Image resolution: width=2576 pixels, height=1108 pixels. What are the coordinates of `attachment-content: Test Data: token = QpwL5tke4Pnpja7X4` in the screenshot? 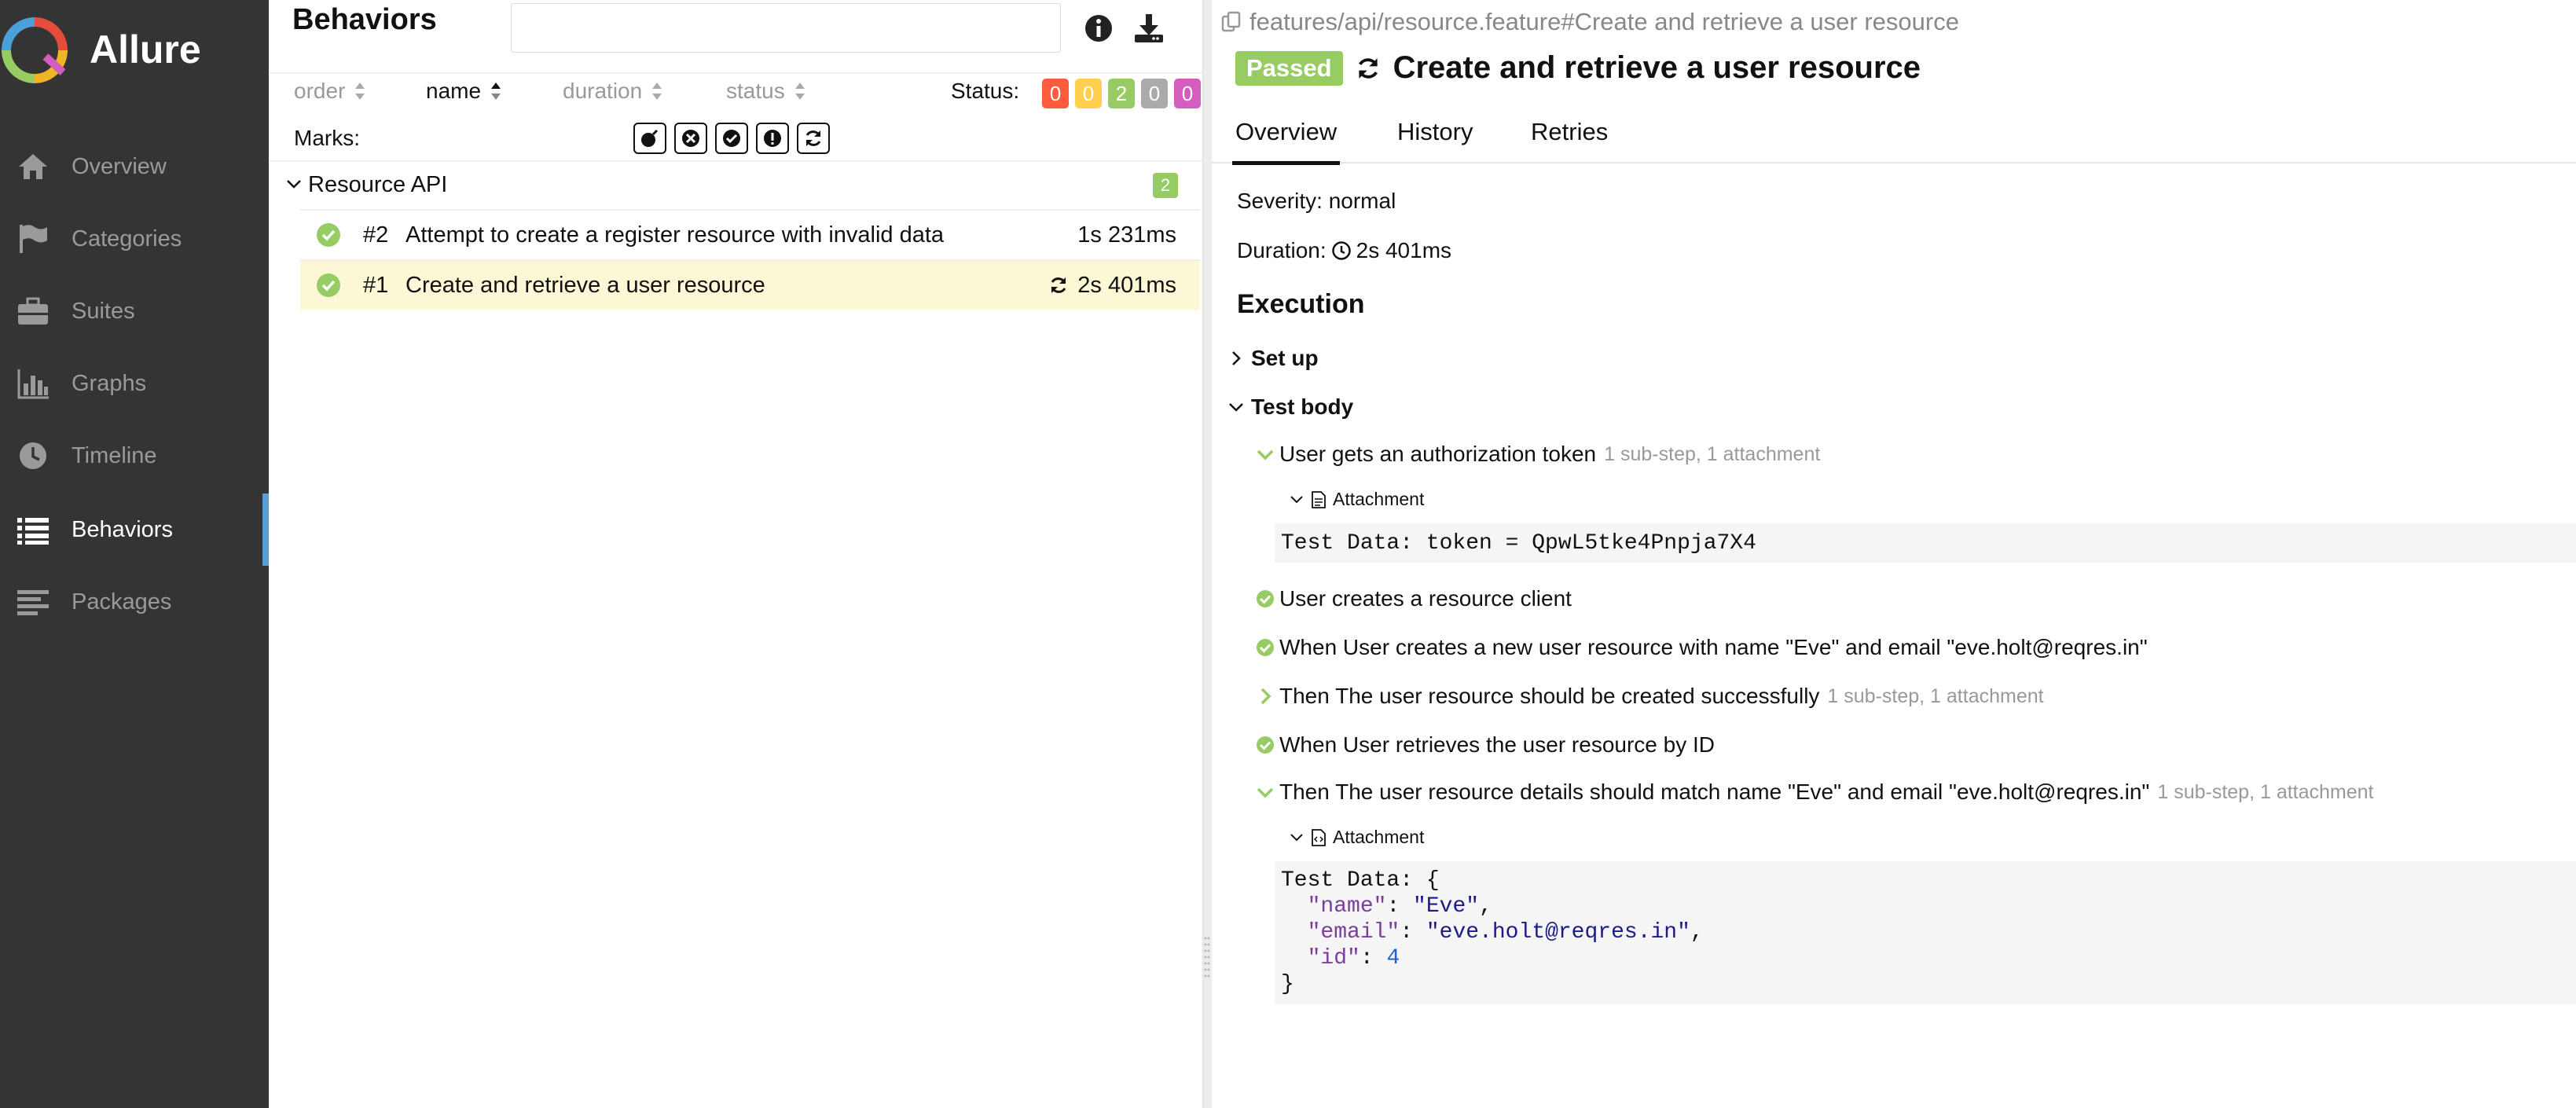 It's located at (1925, 543).